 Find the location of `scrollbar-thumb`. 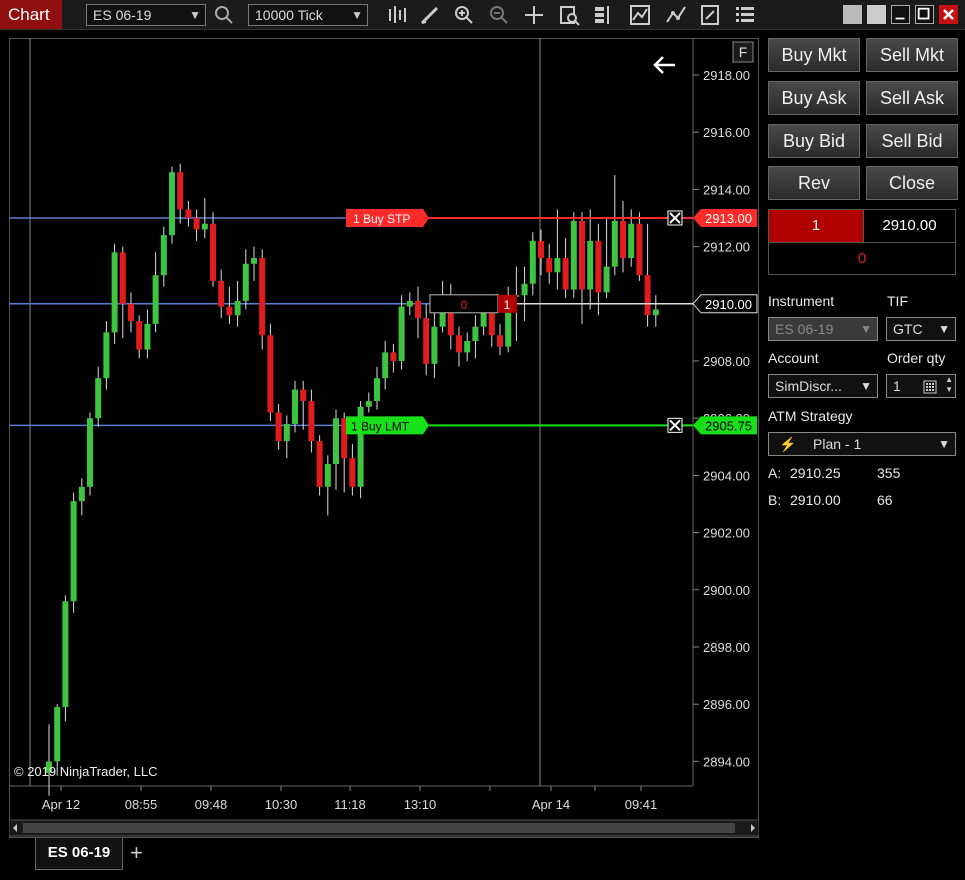

scrollbar-thumb is located at coordinates (379, 828).